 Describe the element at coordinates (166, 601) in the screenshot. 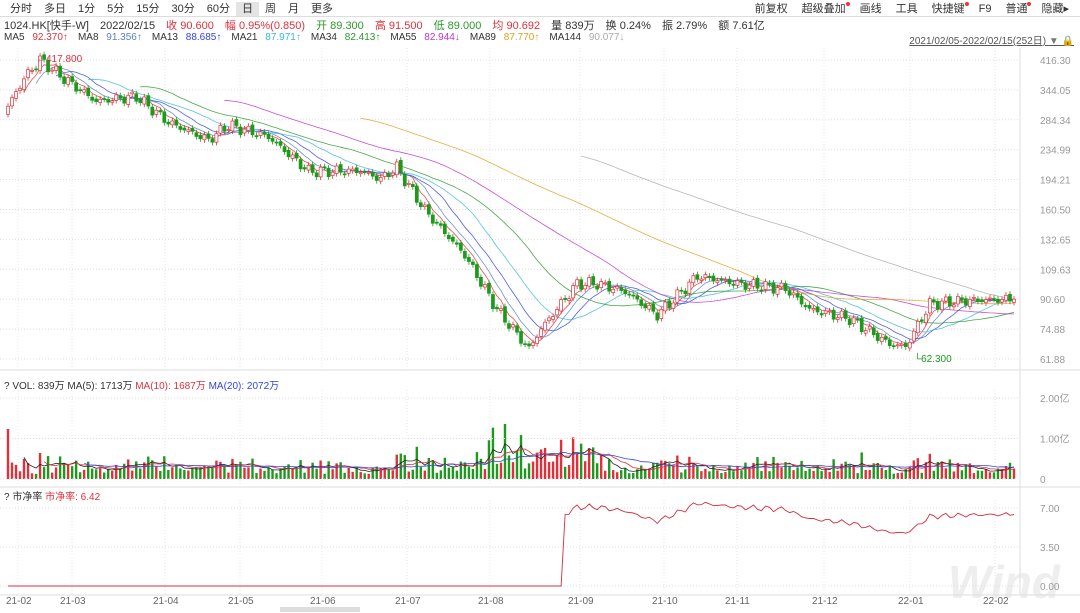

I see `x-tick: 21-04` at that location.